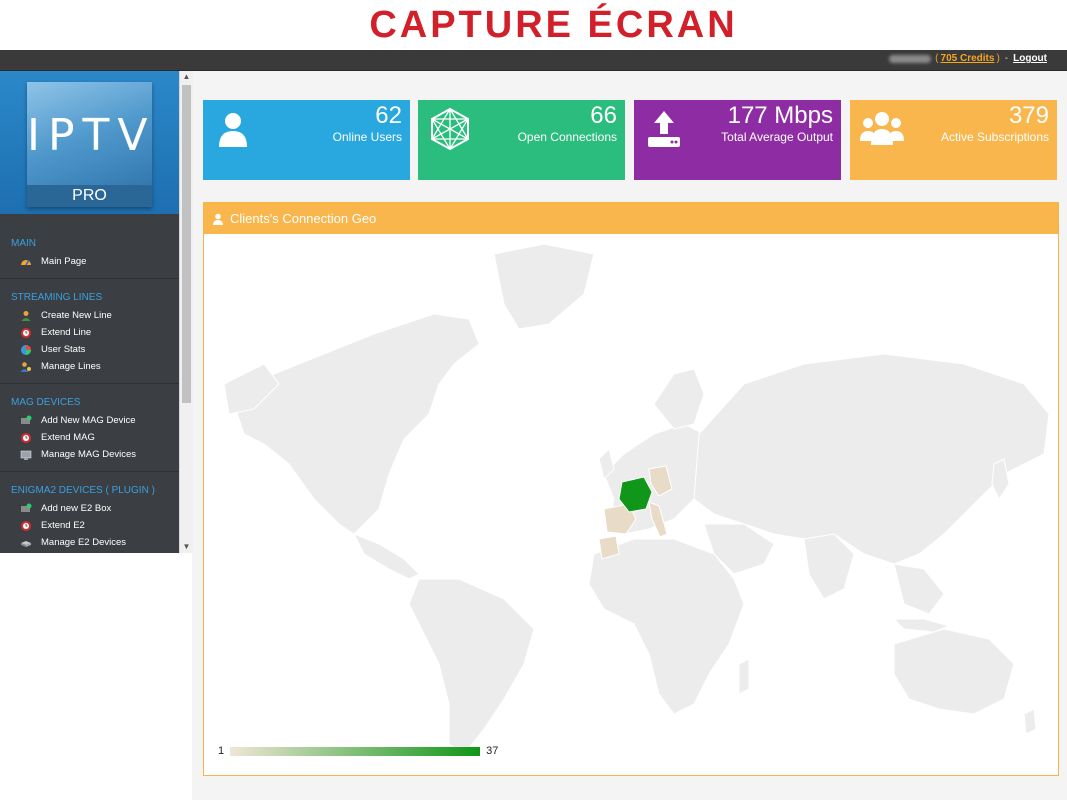 This screenshot has width=1067, height=800. What do you see at coordinates (26, 262) in the screenshot?
I see `dashboard-icon` at bounding box center [26, 262].